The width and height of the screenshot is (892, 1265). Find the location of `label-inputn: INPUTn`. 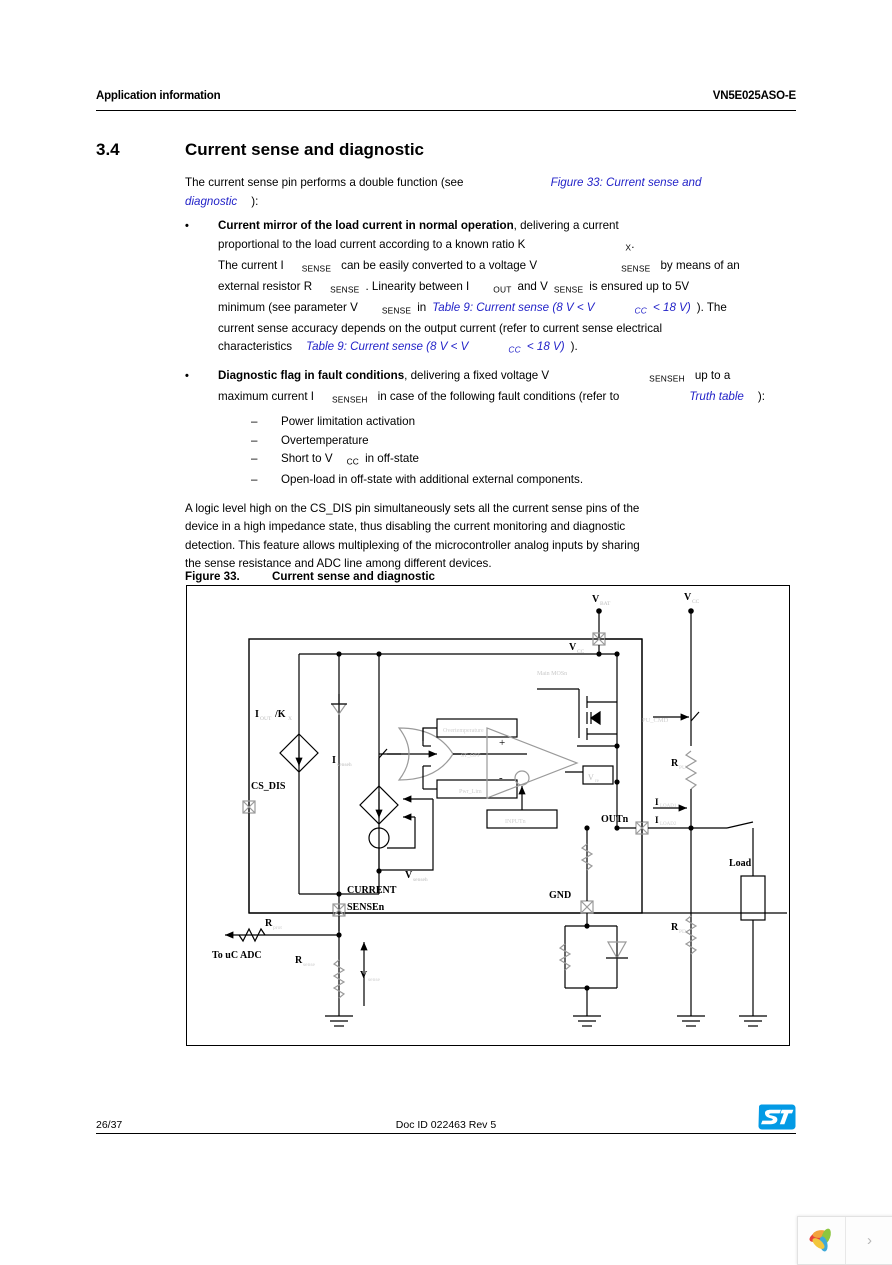

label-inputn: INPUTn is located at coordinates (515, 822).